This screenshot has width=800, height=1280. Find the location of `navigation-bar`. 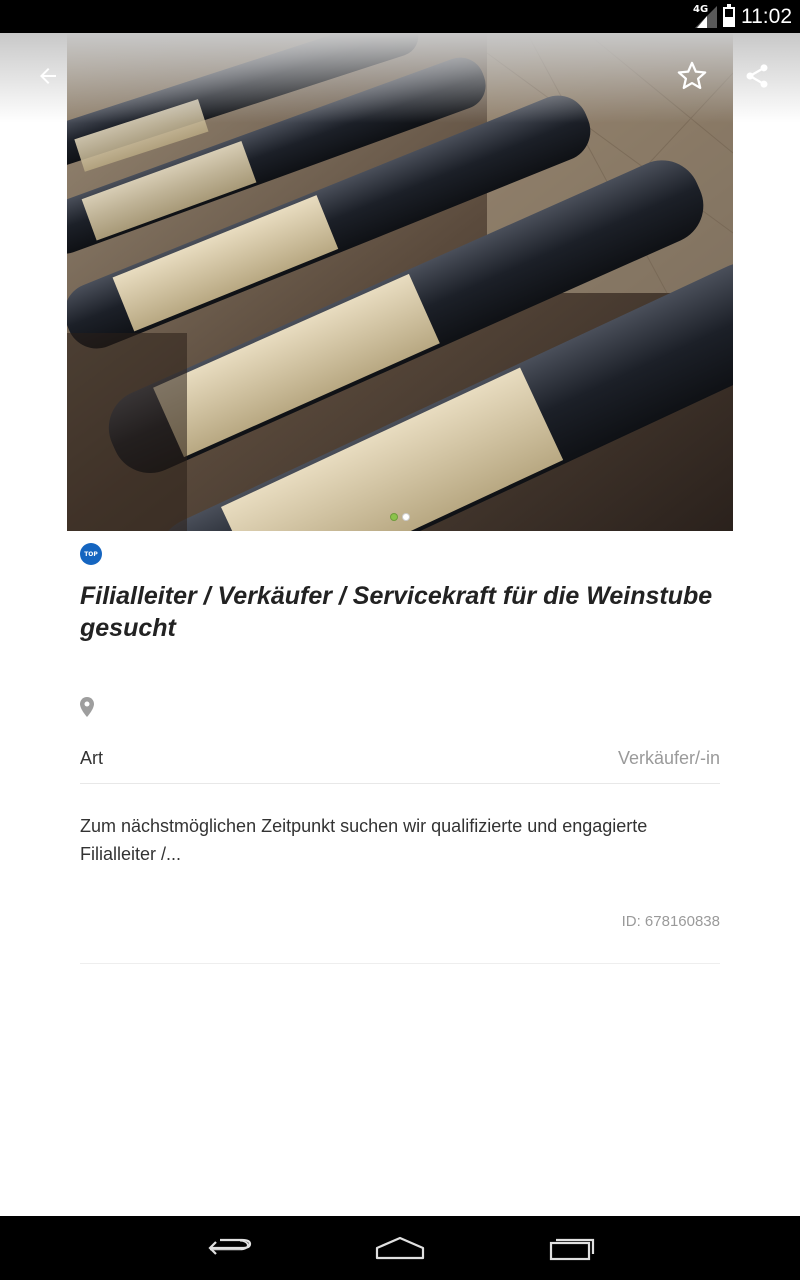

navigation-bar is located at coordinates (400, 1248).